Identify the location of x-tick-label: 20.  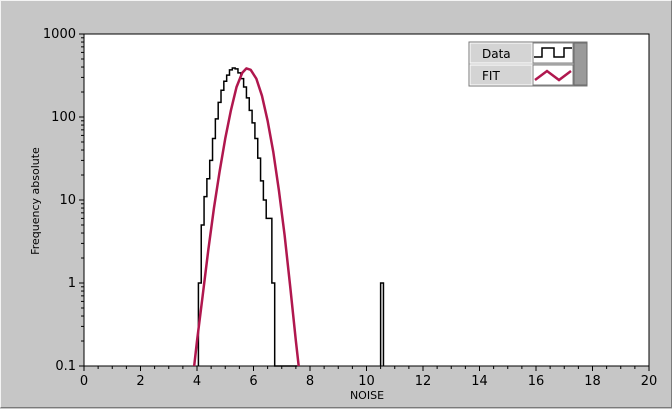
(649, 381).